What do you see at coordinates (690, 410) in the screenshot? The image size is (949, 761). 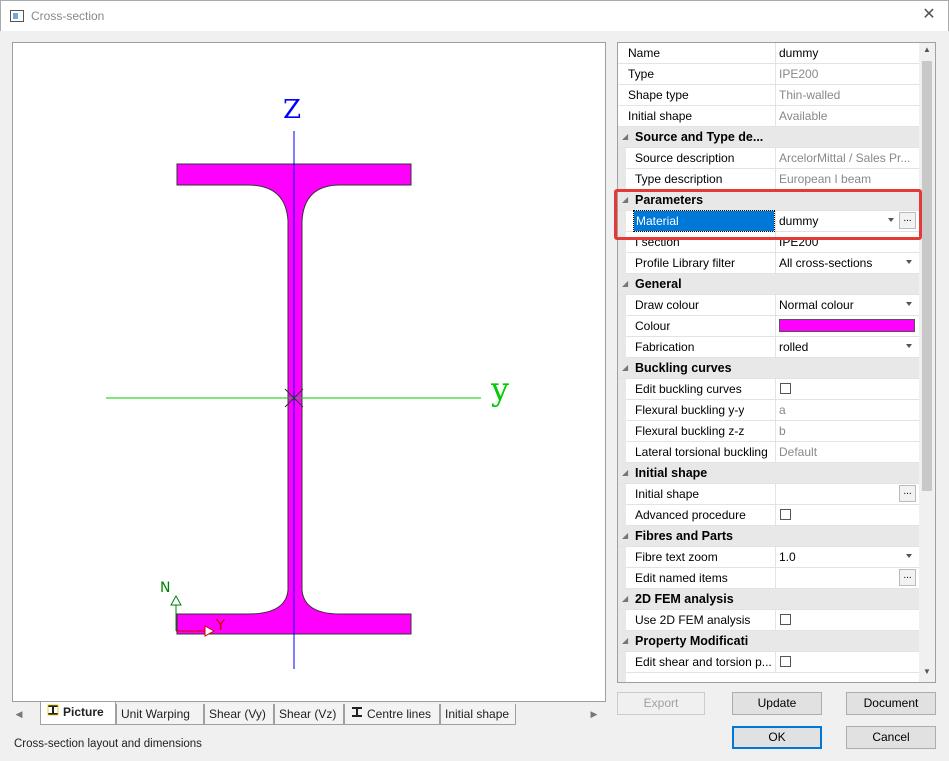 I see `prop-label: Flexural buckling y-y` at bounding box center [690, 410].